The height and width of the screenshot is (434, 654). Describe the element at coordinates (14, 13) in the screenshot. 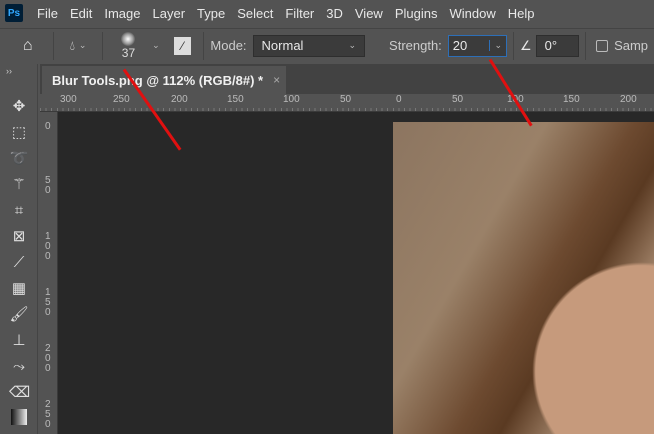

I see `photoshop-logo: Ps` at that location.